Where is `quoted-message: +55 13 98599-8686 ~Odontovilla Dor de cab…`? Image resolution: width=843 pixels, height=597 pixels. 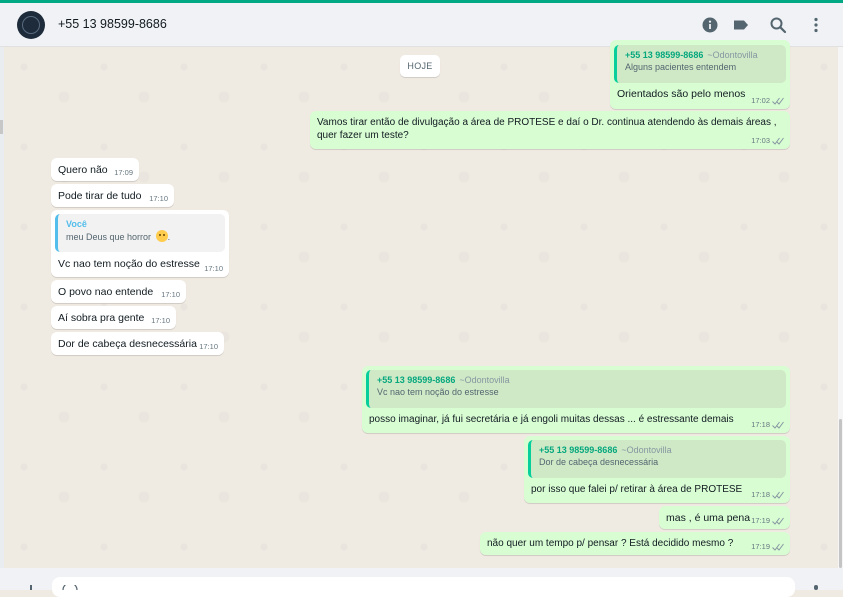 quoted-message: +55 13 98599-8686 ~Odontovilla Dor de cab… is located at coordinates (657, 459).